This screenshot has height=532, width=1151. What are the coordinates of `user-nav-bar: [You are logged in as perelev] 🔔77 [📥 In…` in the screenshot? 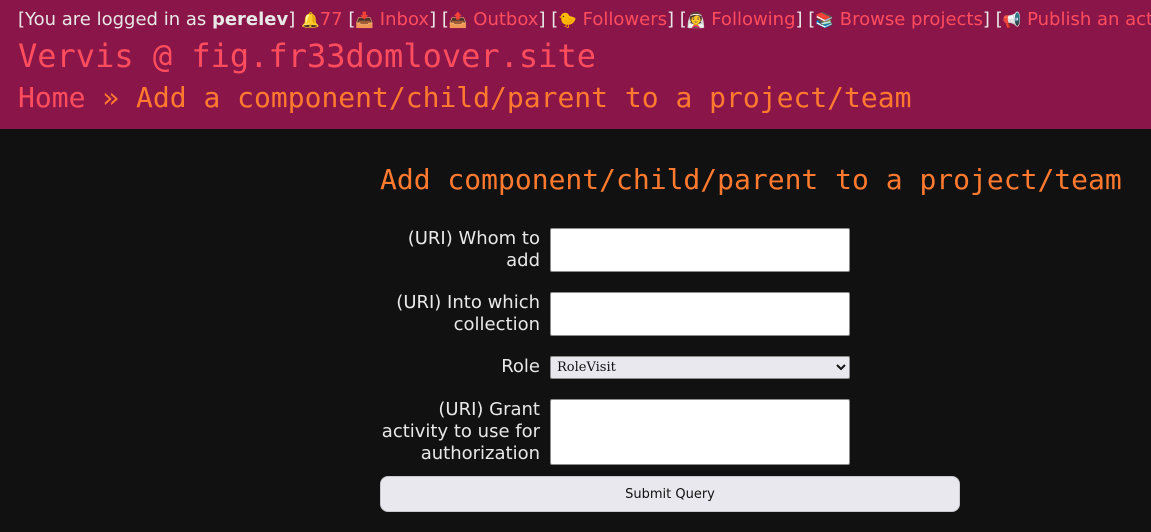 It's located at (584, 20).